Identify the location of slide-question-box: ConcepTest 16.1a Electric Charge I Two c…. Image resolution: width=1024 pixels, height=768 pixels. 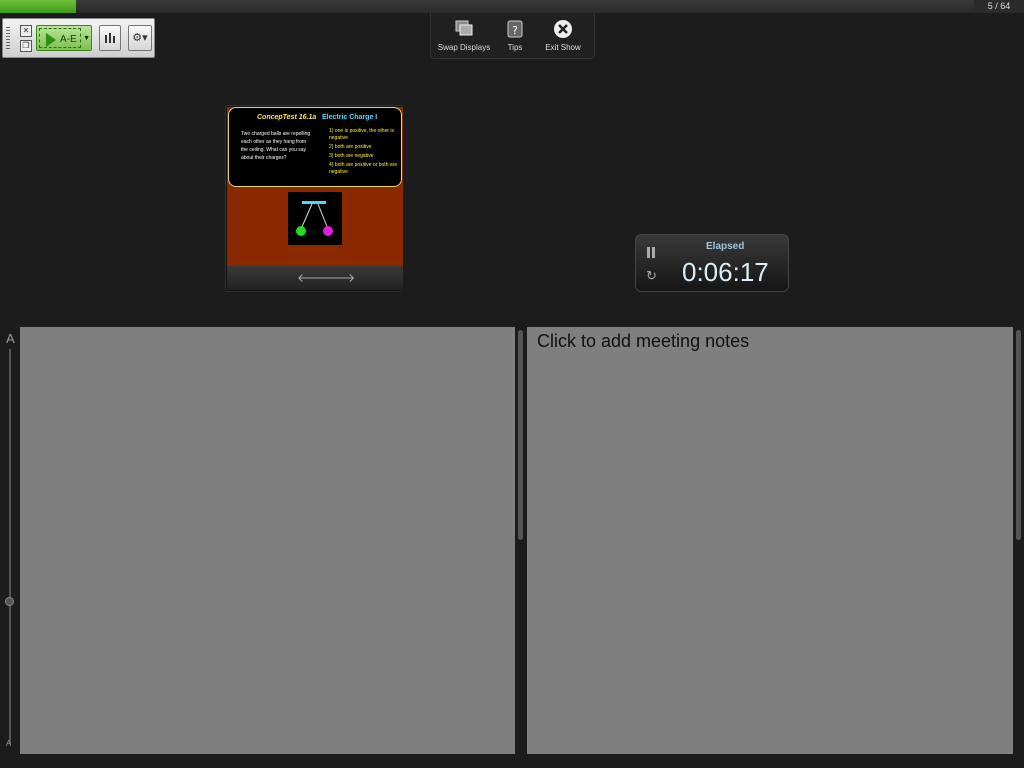
(315, 147).